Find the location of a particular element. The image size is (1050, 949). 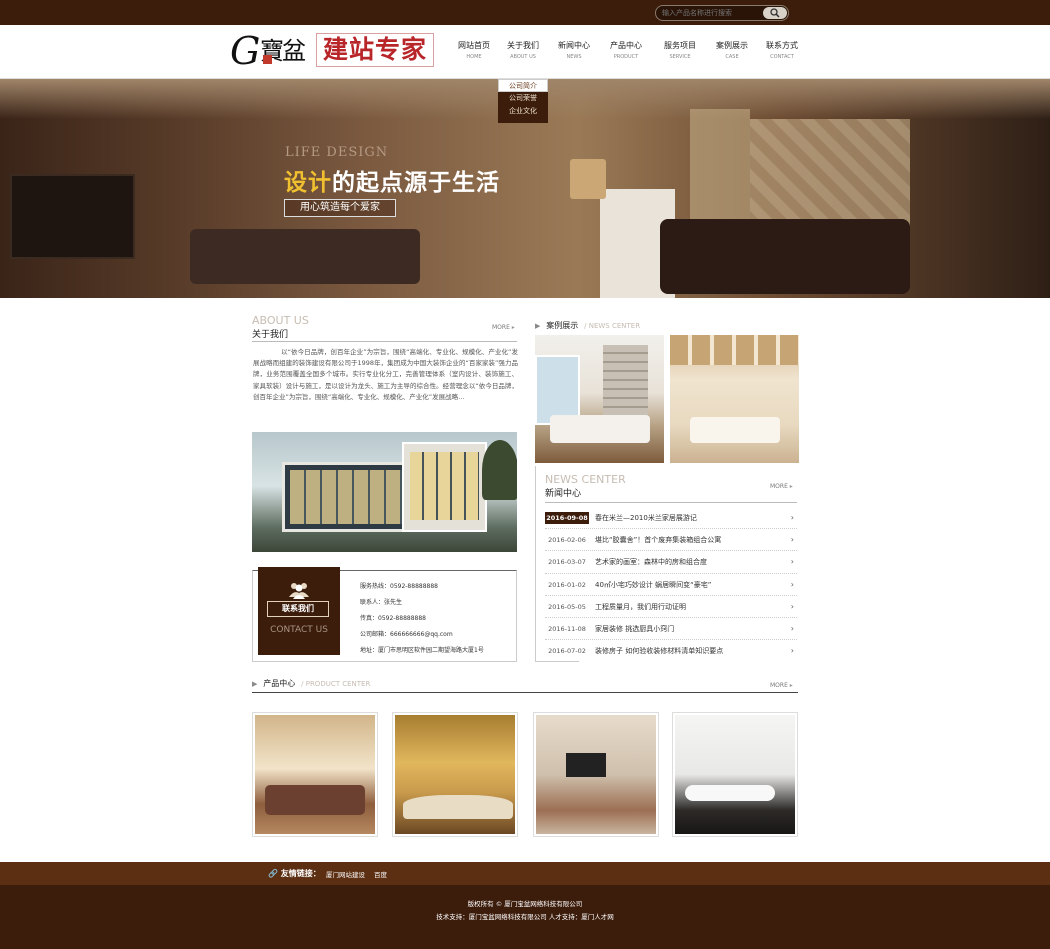

products-en-title: / PRODUCT CENTER is located at coordinates (336, 684).